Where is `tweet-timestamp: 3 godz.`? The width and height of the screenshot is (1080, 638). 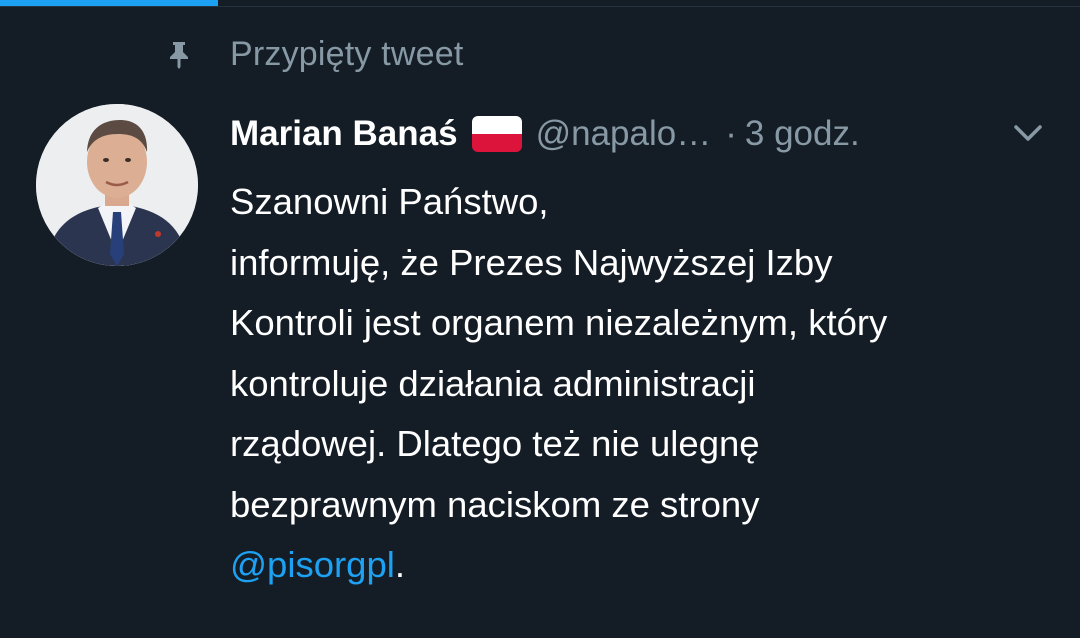
tweet-timestamp: 3 godz. is located at coordinates (802, 134).